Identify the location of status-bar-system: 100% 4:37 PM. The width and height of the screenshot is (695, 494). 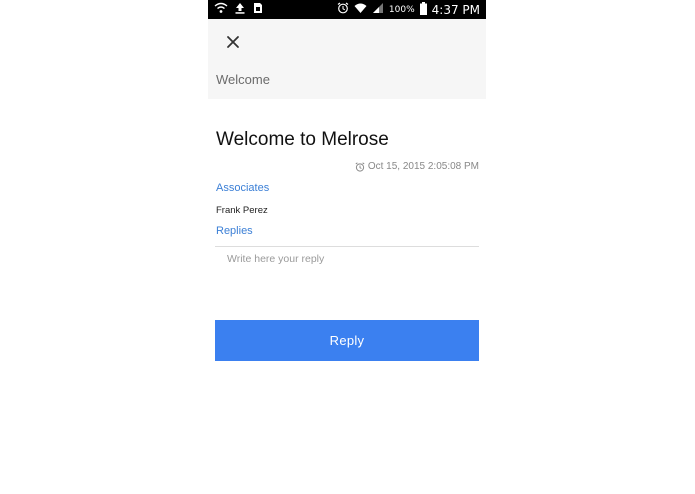
(408, 9).